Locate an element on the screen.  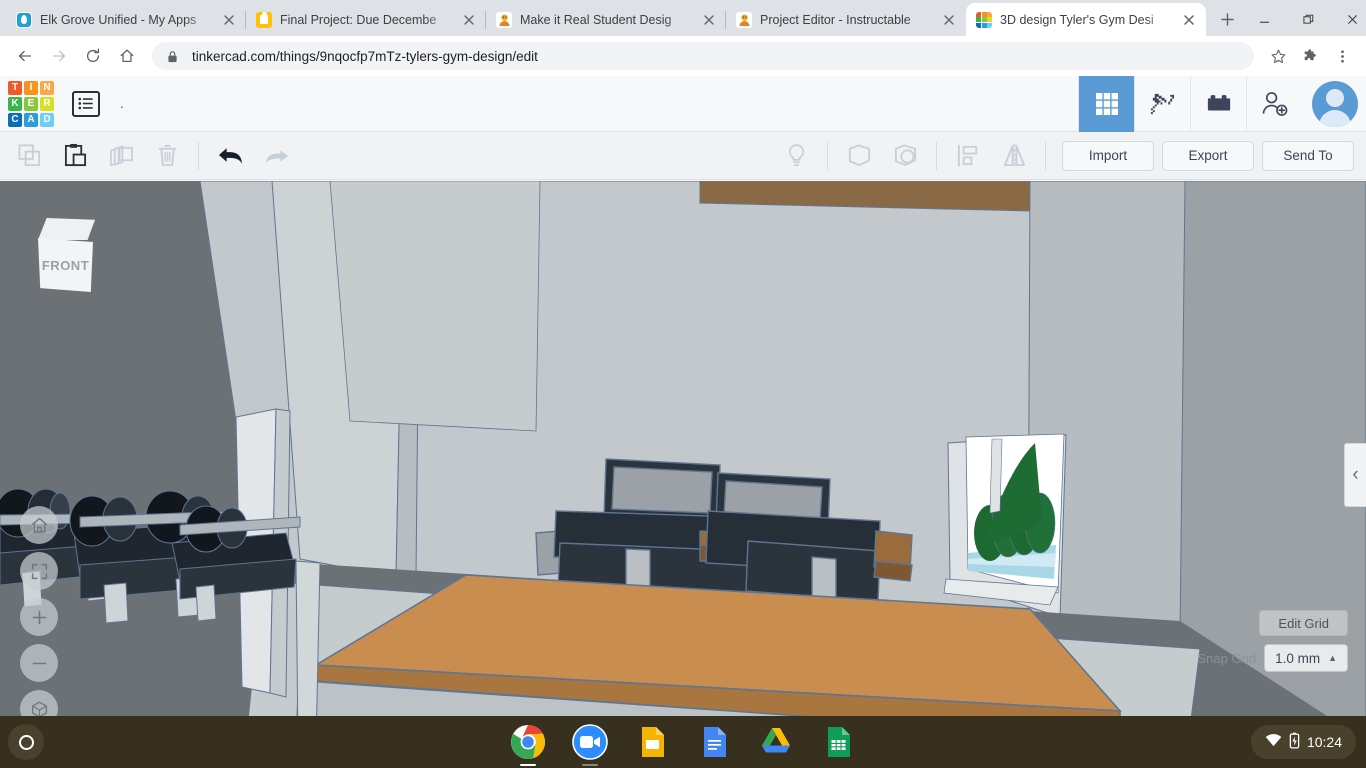
copy-button is located at coordinates (29, 156).